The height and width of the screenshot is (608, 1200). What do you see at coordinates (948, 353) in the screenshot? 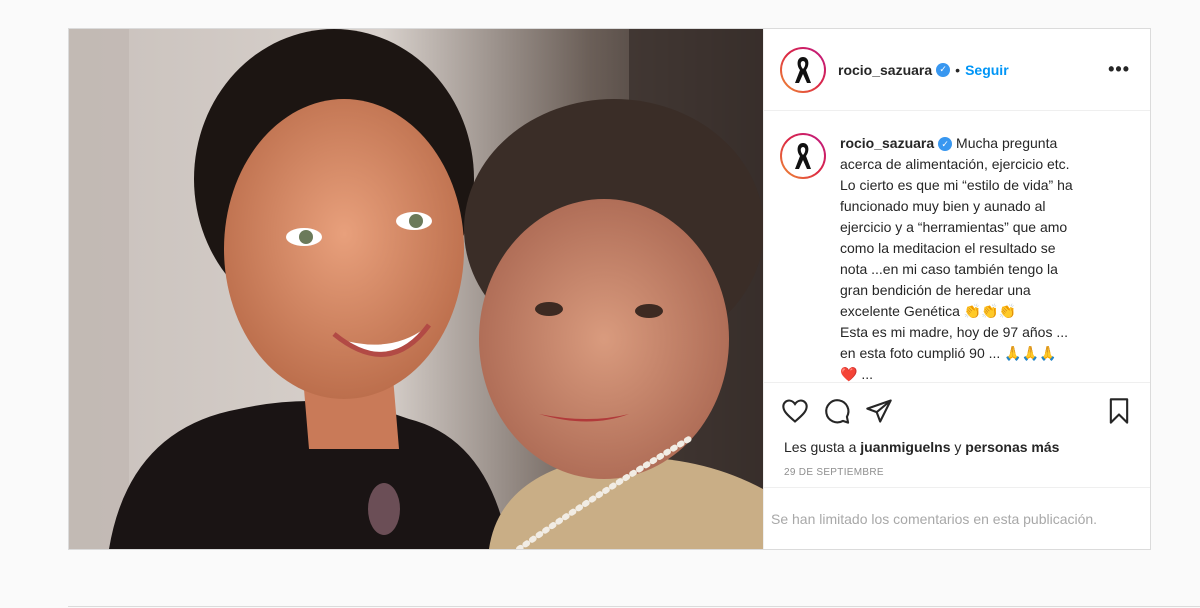
I see `caption-line: en esta foto cumplió 90 ... 🙏🙏🙏` at bounding box center [948, 353].